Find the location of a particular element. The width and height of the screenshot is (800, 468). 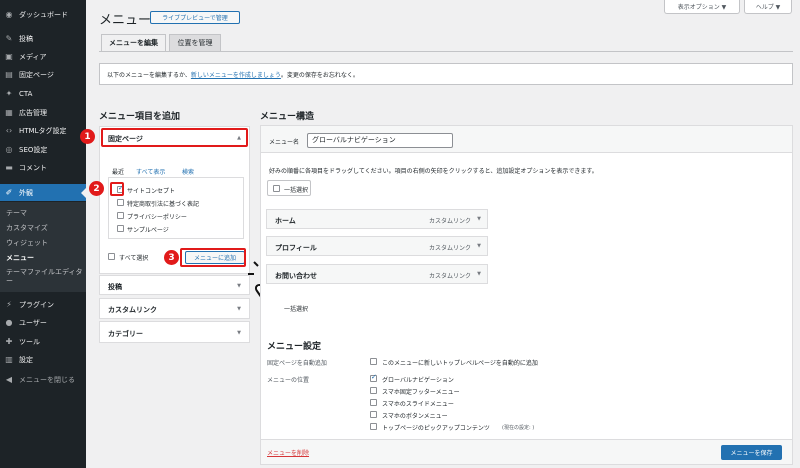

submenu-item-menus: メニュー is located at coordinates (45, 258).